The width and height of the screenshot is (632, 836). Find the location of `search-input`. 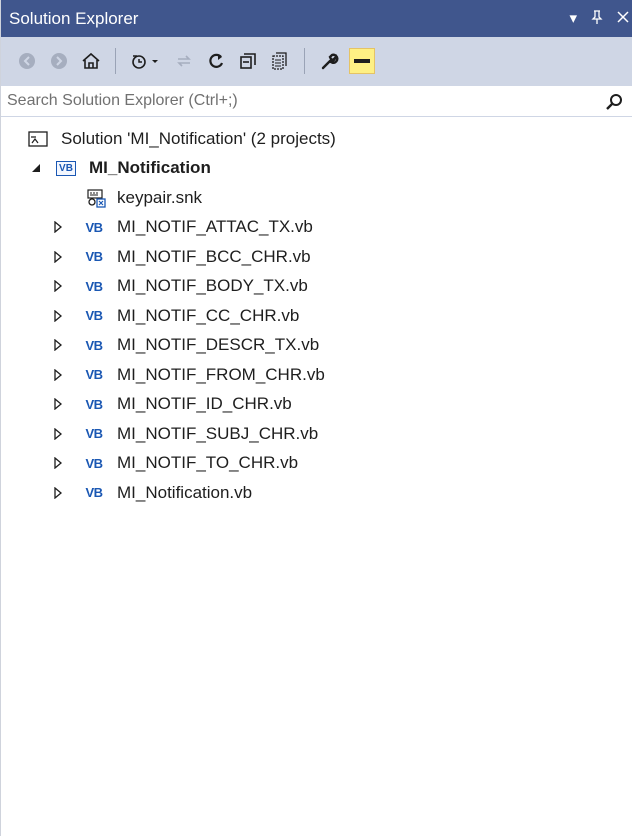

search-input is located at coordinates (300, 101).